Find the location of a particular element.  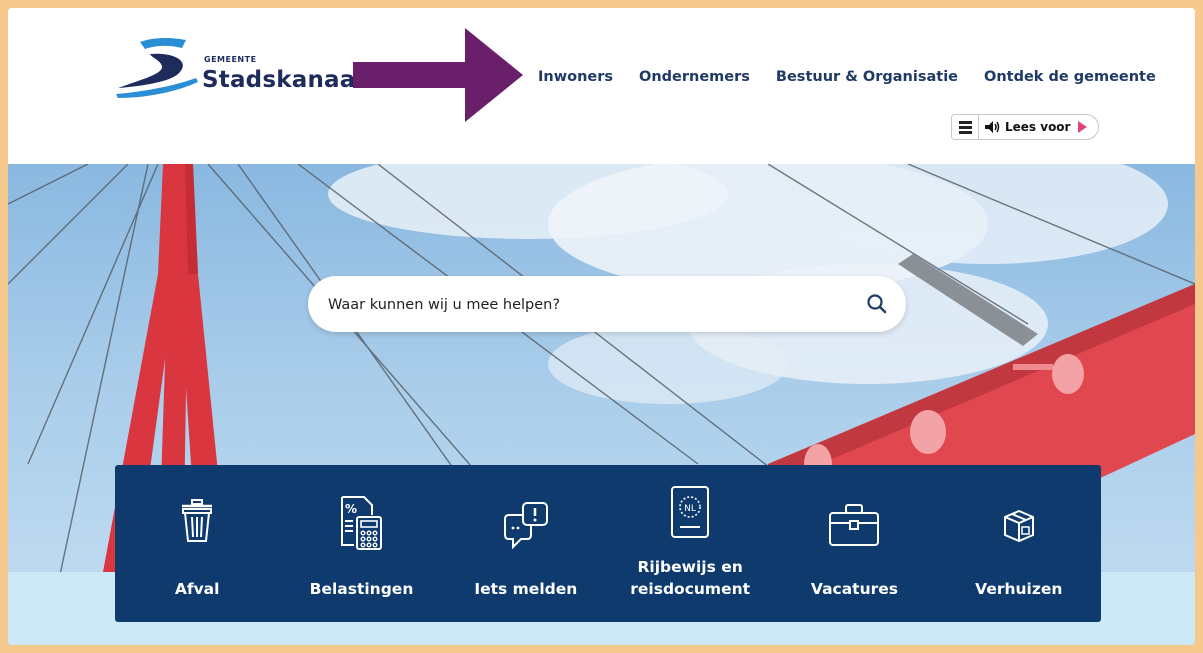

tile-afval: Afval is located at coordinates (197, 543).